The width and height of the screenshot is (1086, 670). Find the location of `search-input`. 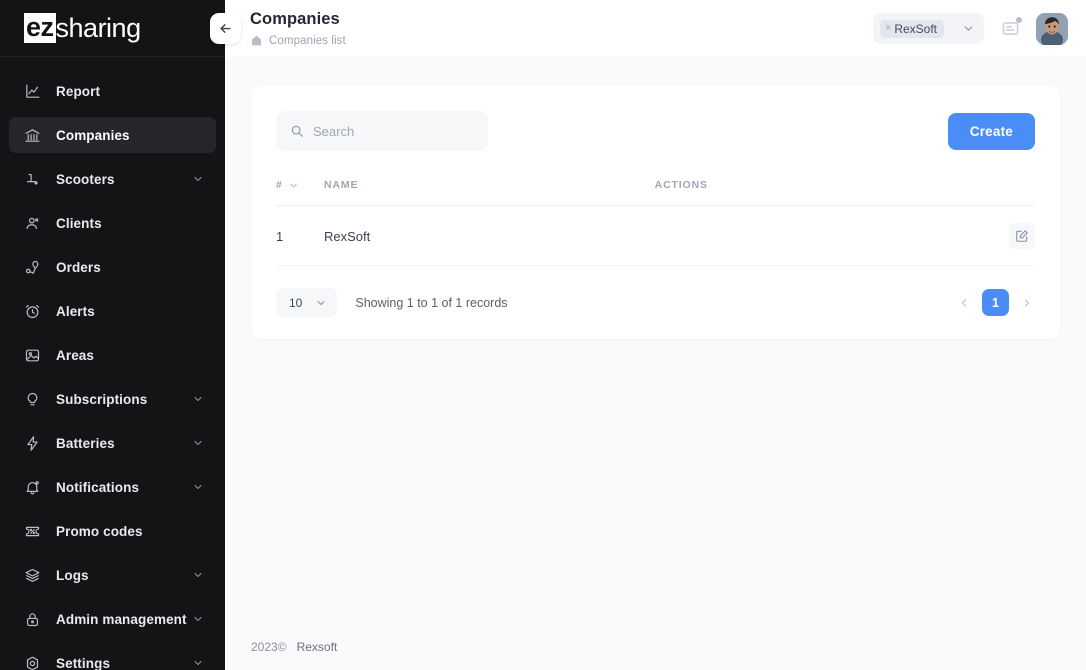

search-input is located at coordinates (388, 131).